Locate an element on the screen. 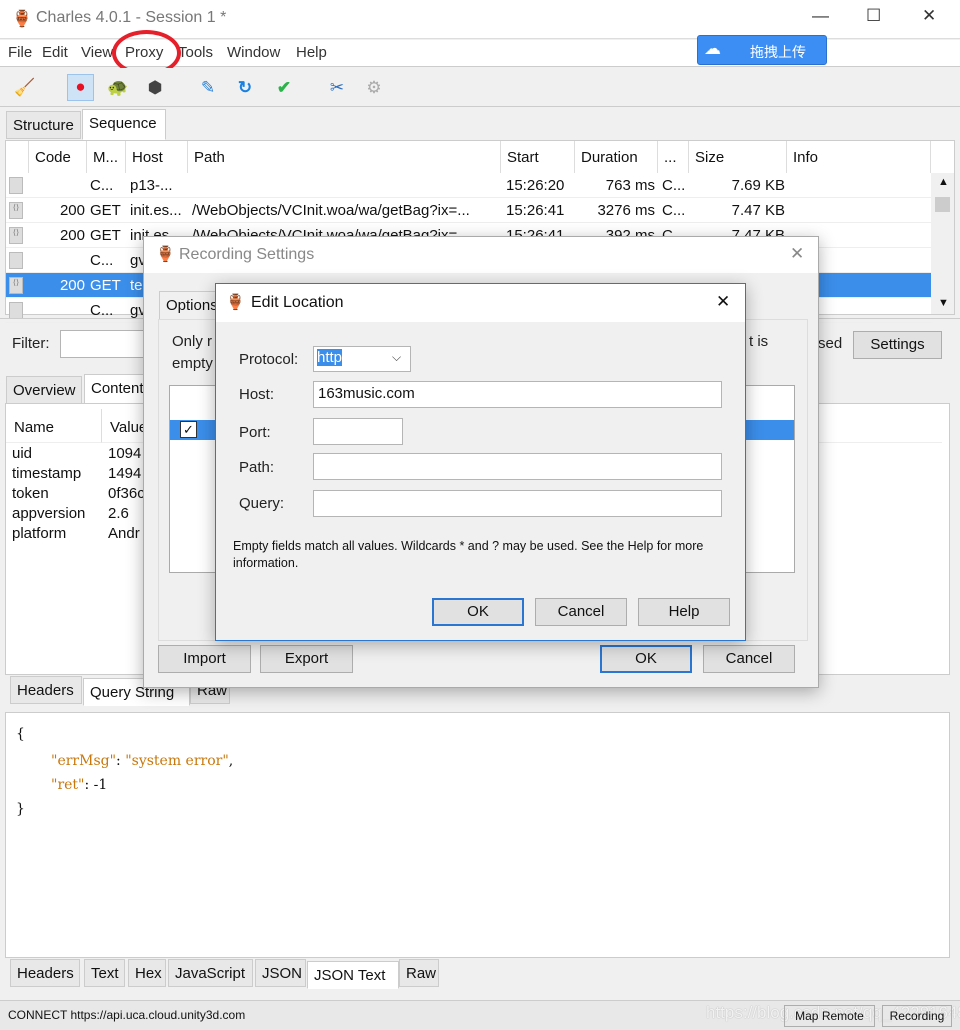  path-label: Path: is located at coordinates (257, 467).